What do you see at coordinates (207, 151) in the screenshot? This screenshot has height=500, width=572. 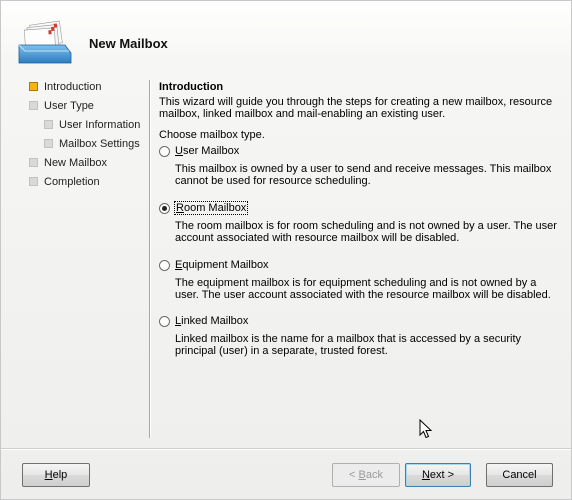 I see `user-mailbox-label: User Mailbox` at bounding box center [207, 151].